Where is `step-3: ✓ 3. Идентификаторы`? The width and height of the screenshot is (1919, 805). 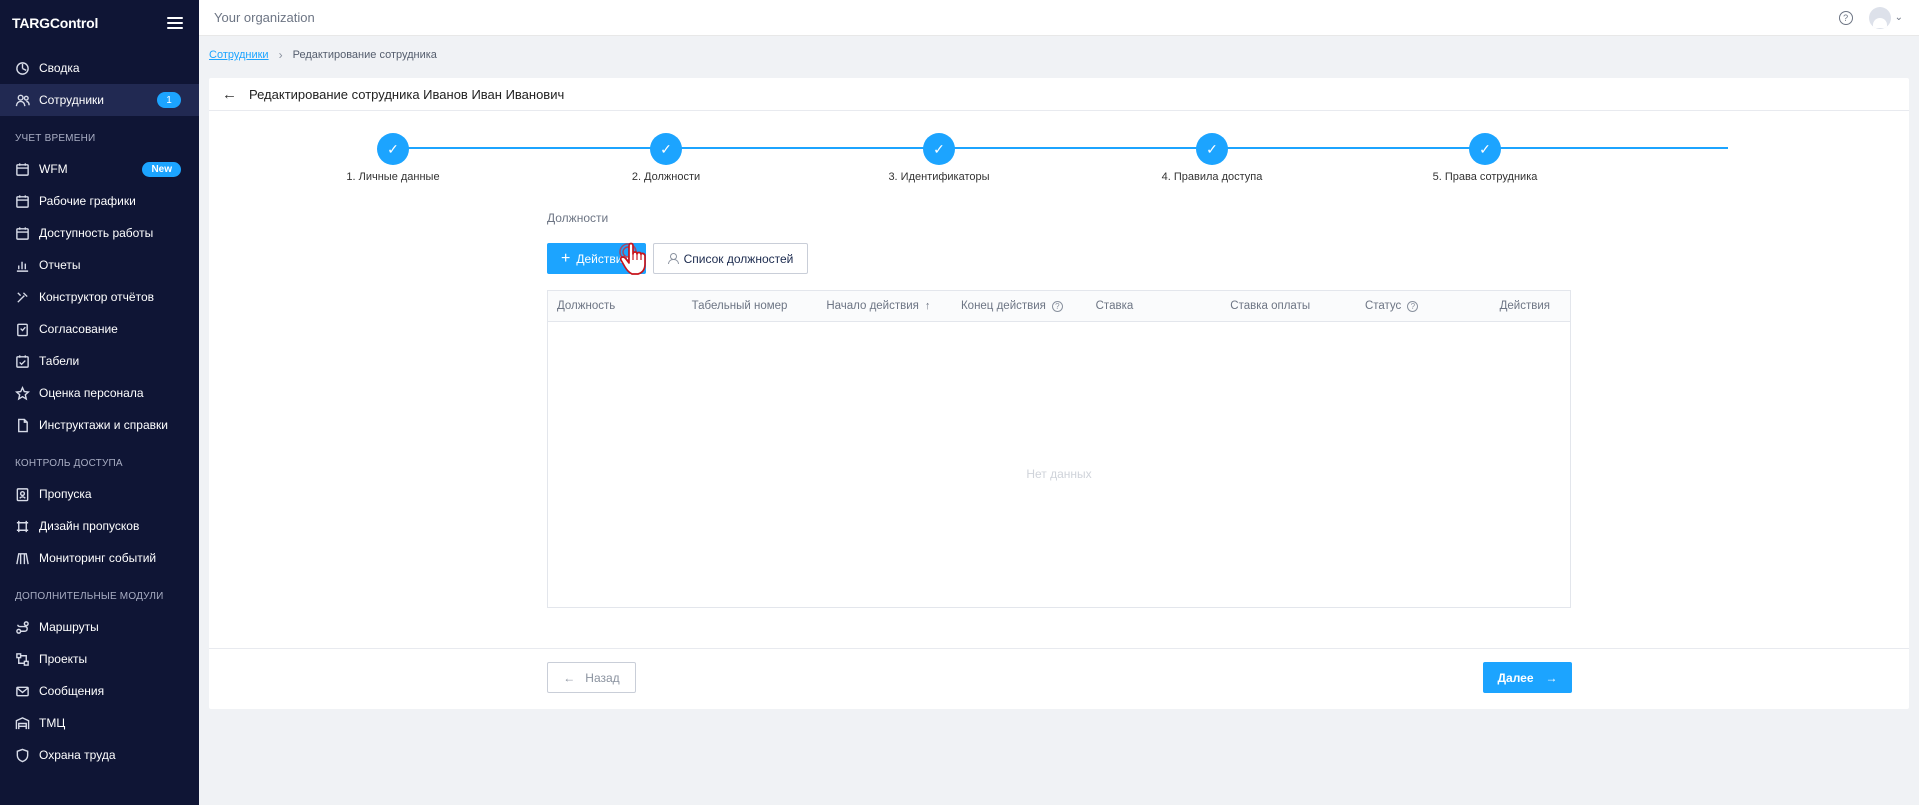 step-3: ✓ 3. Идентификаторы is located at coordinates (939, 158).